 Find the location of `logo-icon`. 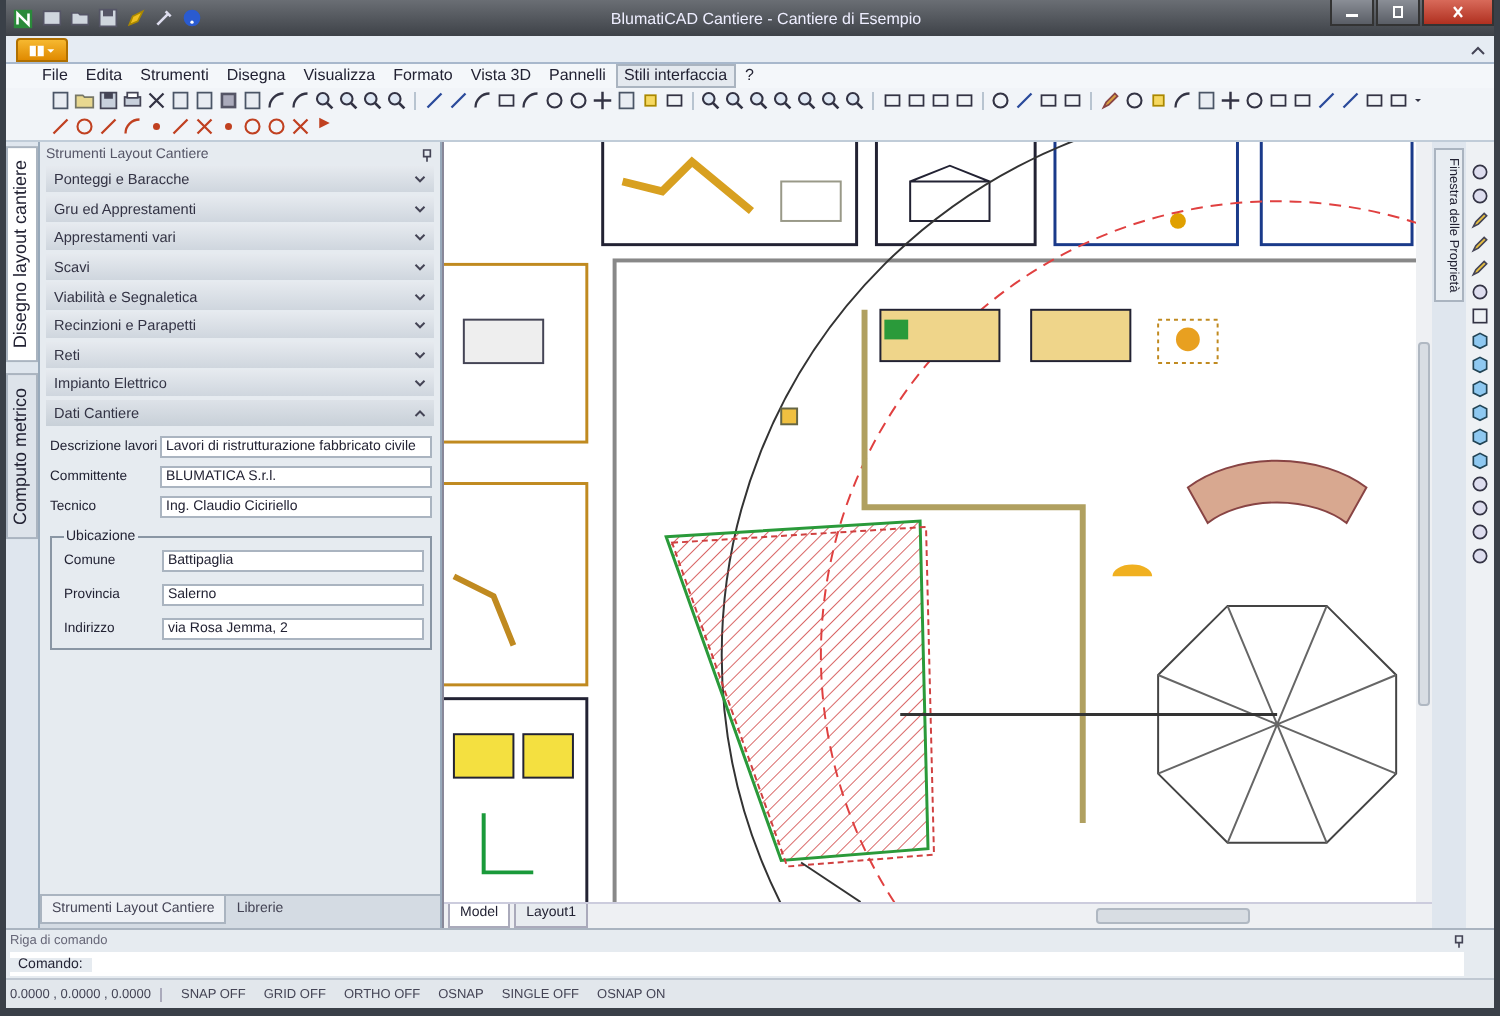

logo-icon is located at coordinates (23, 18).